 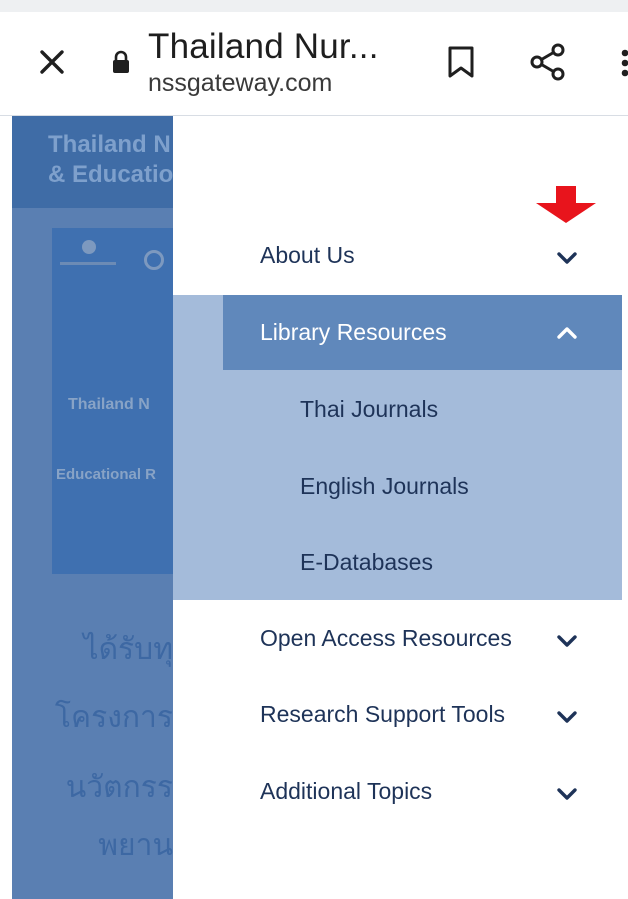 I want to click on browser-toolbar: Thailand Nur... nssgateway.com, so click(x=314, y=58).